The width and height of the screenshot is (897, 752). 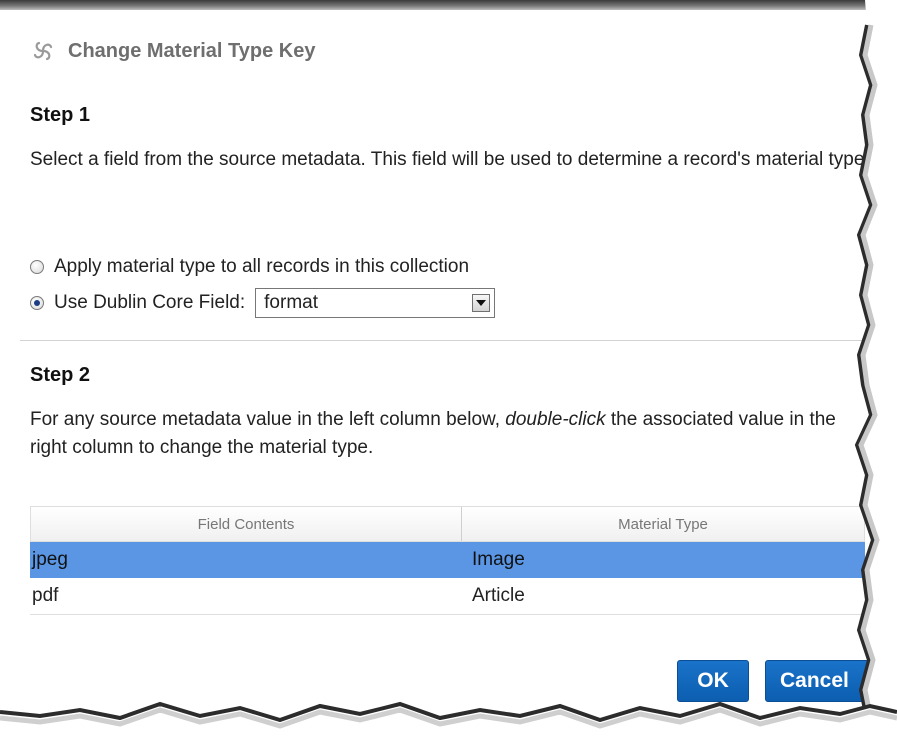 What do you see at coordinates (448, 726) in the screenshot?
I see `torn-edge-bottom` at bounding box center [448, 726].